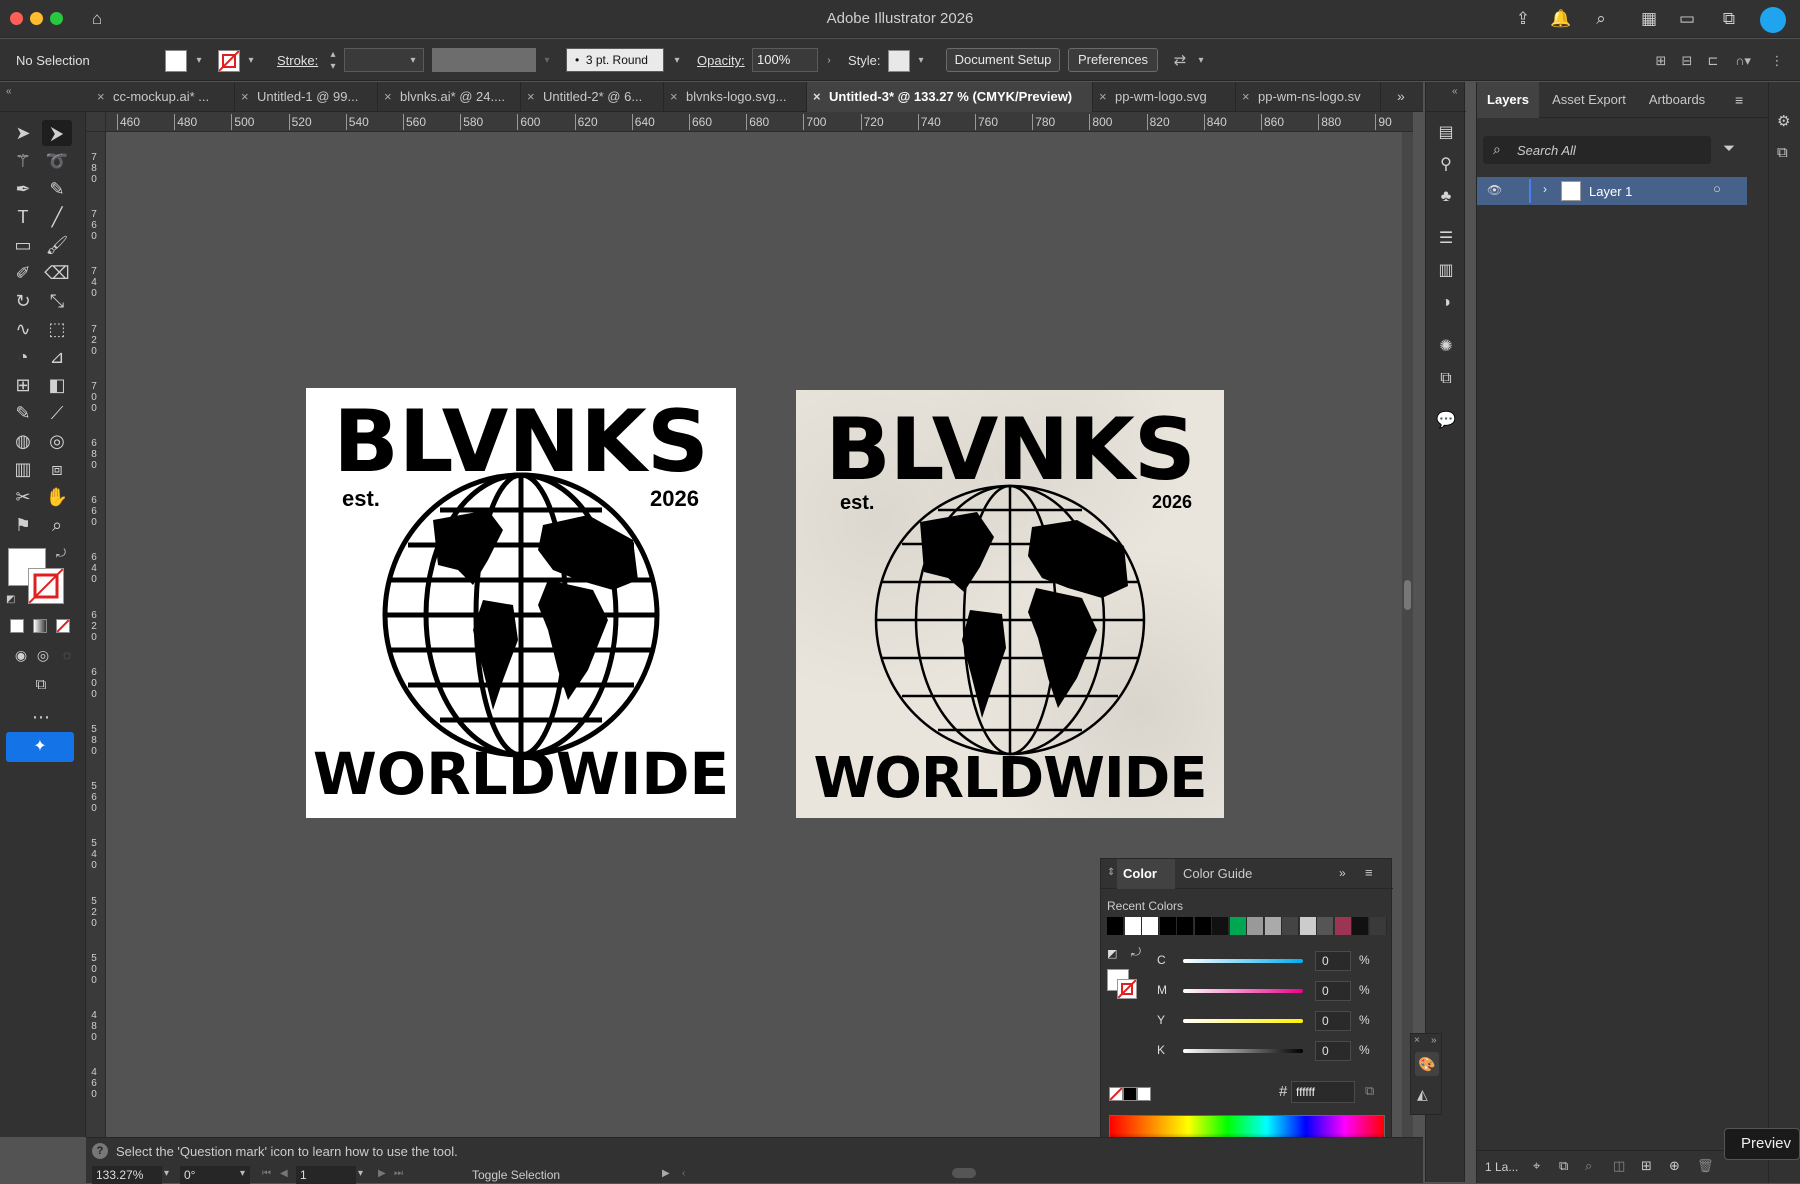 The height and width of the screenshot is (1184, 1800). What do you see at coordinates (1713, 61) in the screenshot?
I see `transform-icon: ⊏` at bounding box center [1713, 61].